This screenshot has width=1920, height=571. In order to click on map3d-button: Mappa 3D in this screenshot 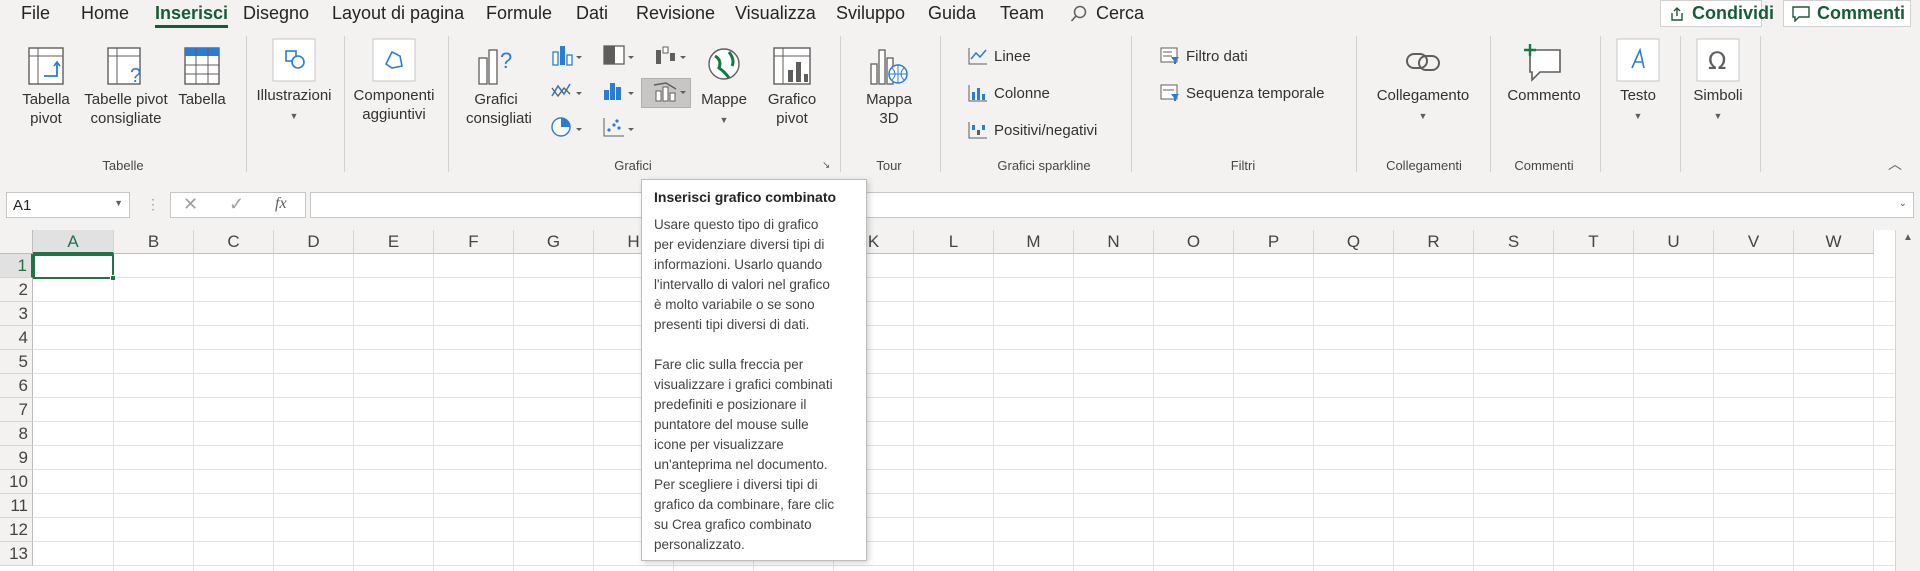, I will do `click(889, 87)`.